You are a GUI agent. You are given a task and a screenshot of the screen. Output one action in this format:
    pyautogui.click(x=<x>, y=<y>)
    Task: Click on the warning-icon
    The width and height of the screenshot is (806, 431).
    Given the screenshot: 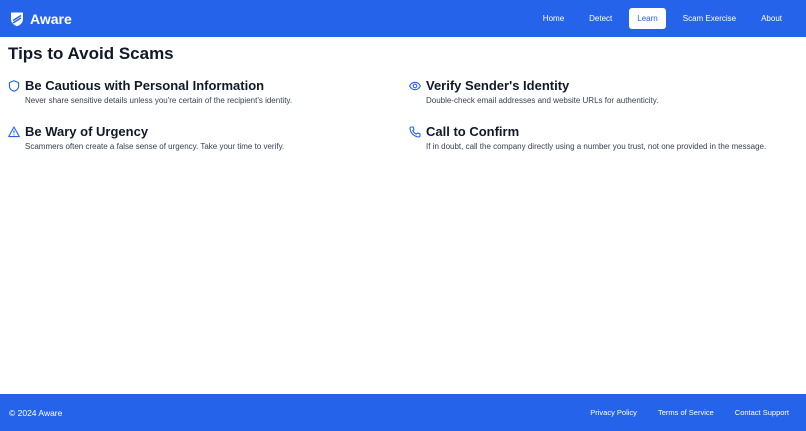 What is the action you would take?
    pyautogui.click(x=14, y=131)
    